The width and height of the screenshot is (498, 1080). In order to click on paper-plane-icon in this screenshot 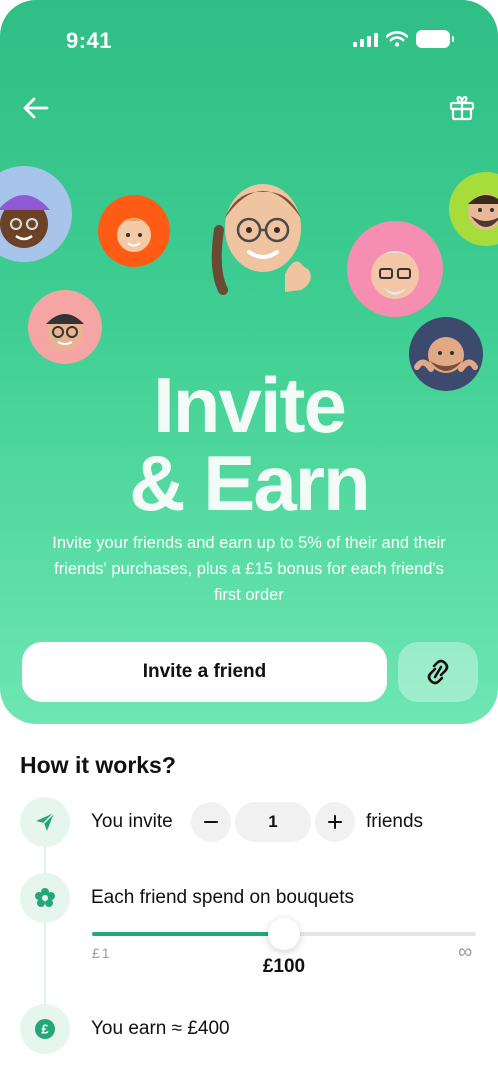, I will do `click(45, 821)`.